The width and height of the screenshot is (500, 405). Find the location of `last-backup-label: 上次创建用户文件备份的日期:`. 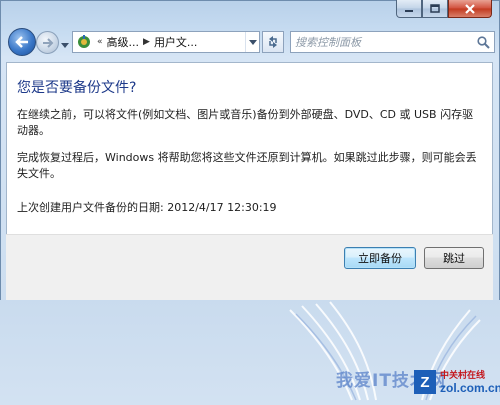

last-backup-label: 上次创建用户文件备份的日期: is located at coordinates (90, 207).